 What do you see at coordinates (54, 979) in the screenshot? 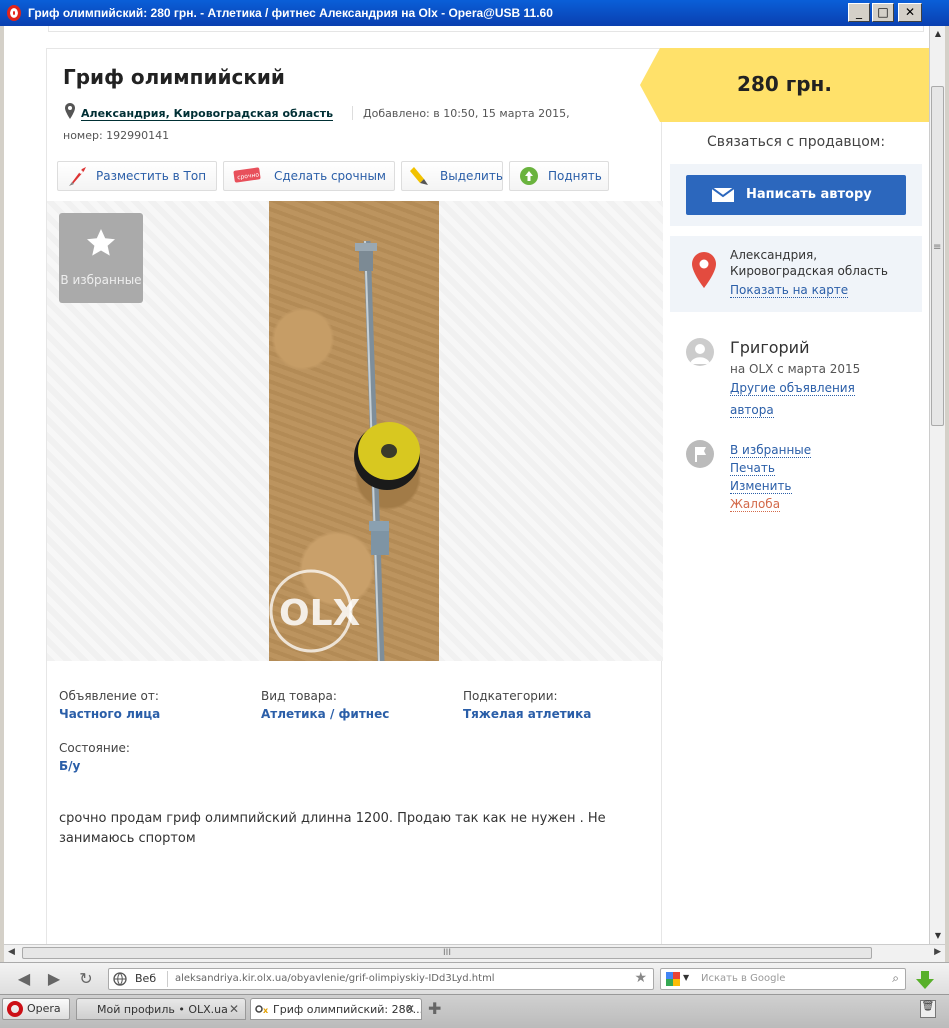
I see `forward-arrow-icon: ▶` at bounding box center [54, 979].